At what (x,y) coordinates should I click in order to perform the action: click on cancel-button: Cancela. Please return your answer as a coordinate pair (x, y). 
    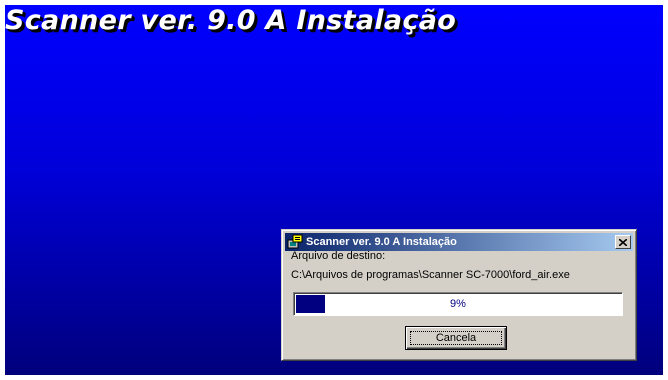
    Looking at the image, I should click on (456, 338).